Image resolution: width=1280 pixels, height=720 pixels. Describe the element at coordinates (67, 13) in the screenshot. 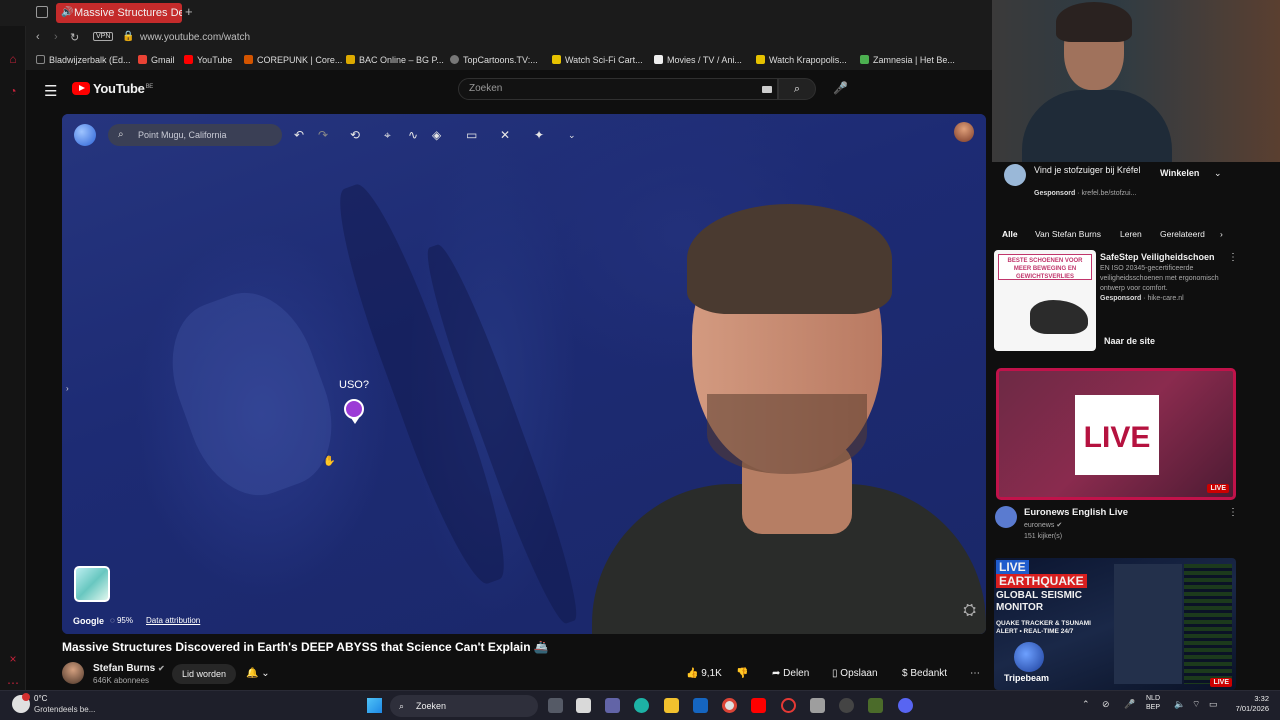

I see `speaker-icon: 🔊` at that location.